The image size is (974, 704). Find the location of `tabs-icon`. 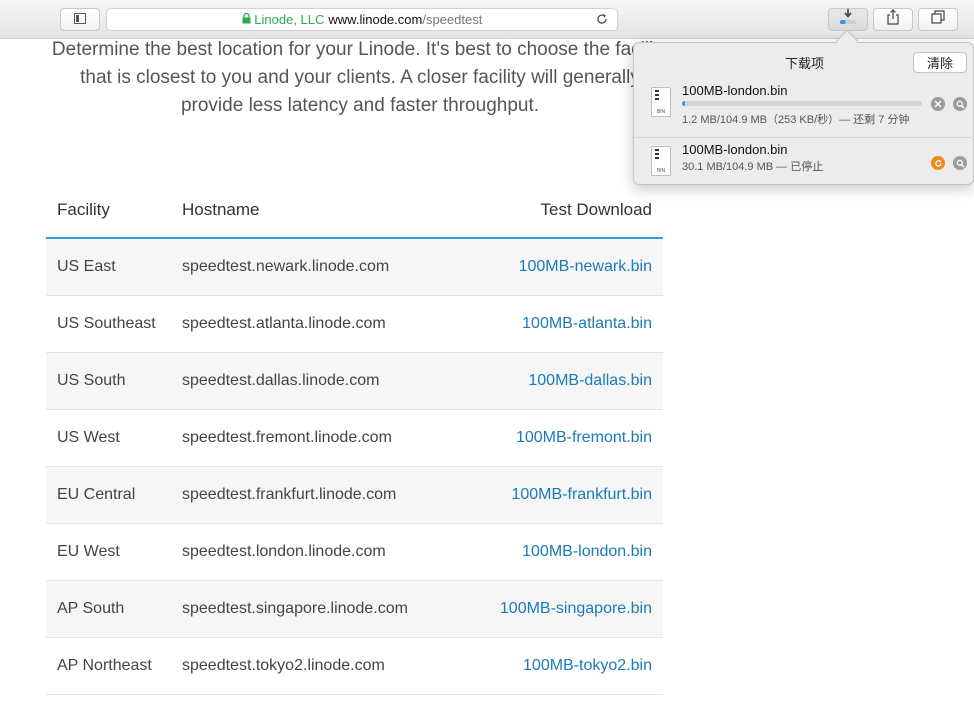

tabs-icon is located at coordinates (938, 19).